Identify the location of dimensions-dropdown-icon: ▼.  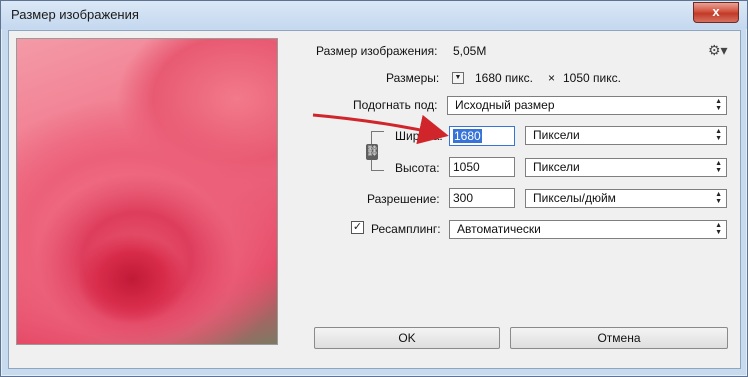
(458, 78).